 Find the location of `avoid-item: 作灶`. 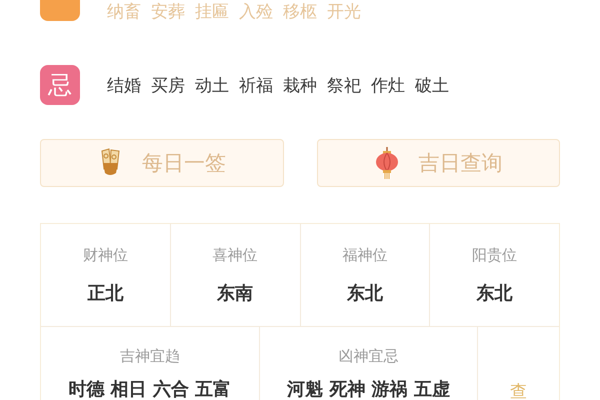

avoid-item: 作灶 is located at coordinates (388, 85).